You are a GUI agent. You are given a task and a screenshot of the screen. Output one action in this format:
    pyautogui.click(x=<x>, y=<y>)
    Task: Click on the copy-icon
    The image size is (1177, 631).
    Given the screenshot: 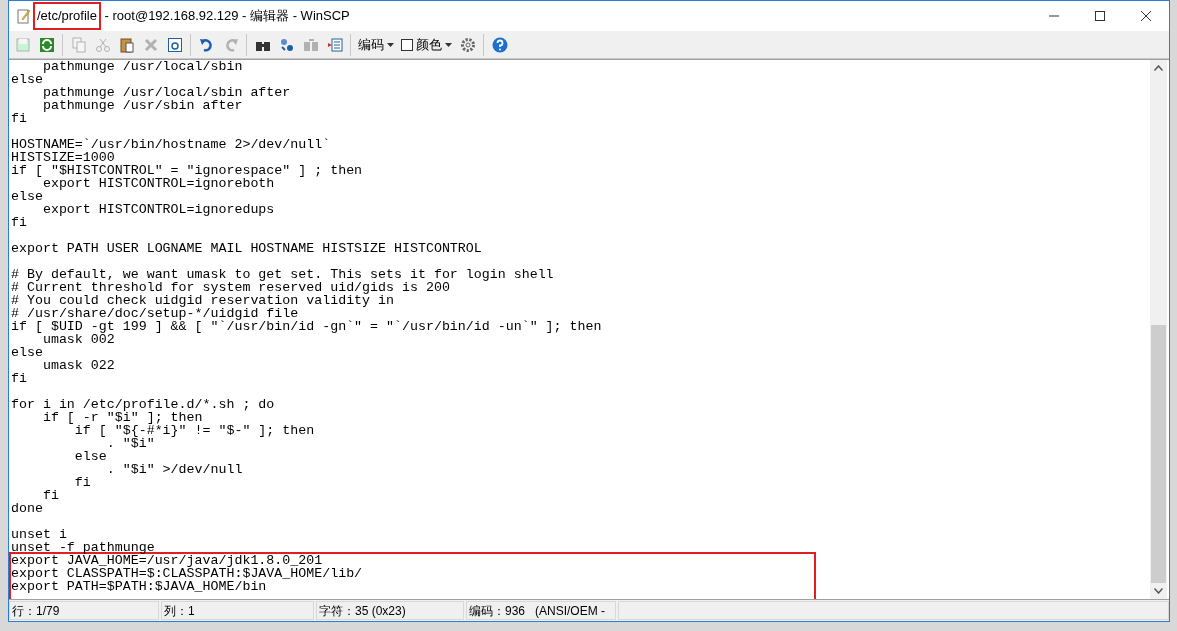 What is the action you would take?
    pyautogui.click(x=78, y=44)
    